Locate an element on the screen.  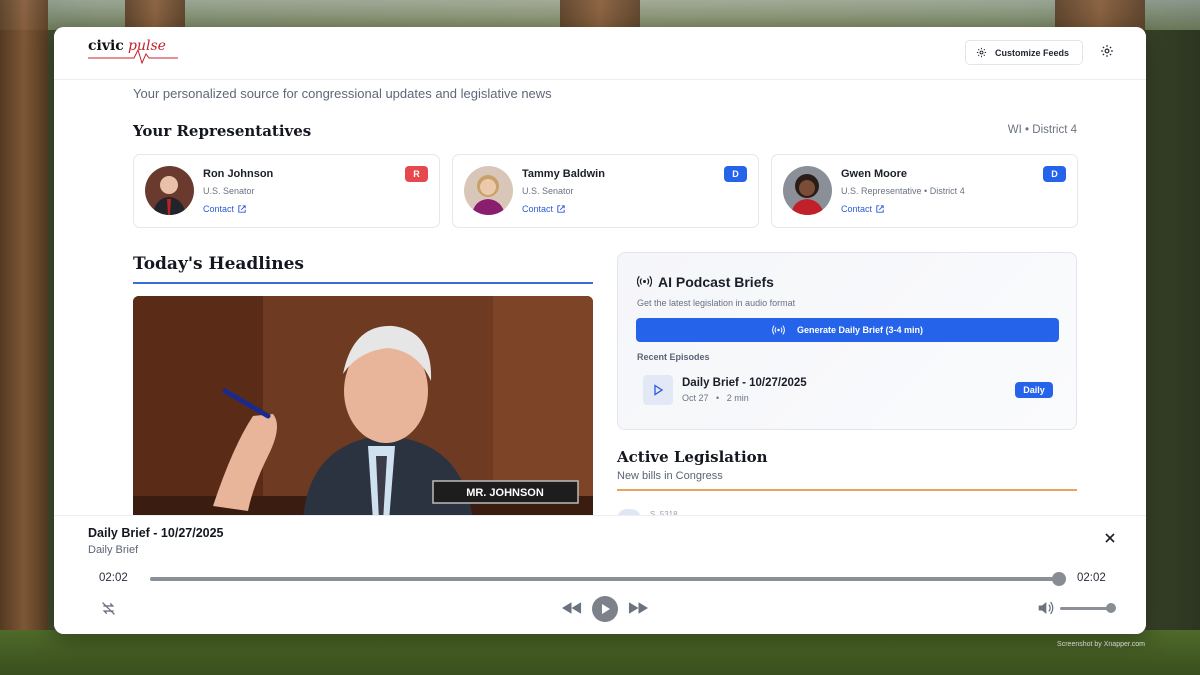
headlines-divider is located at coordinates (363, 283).